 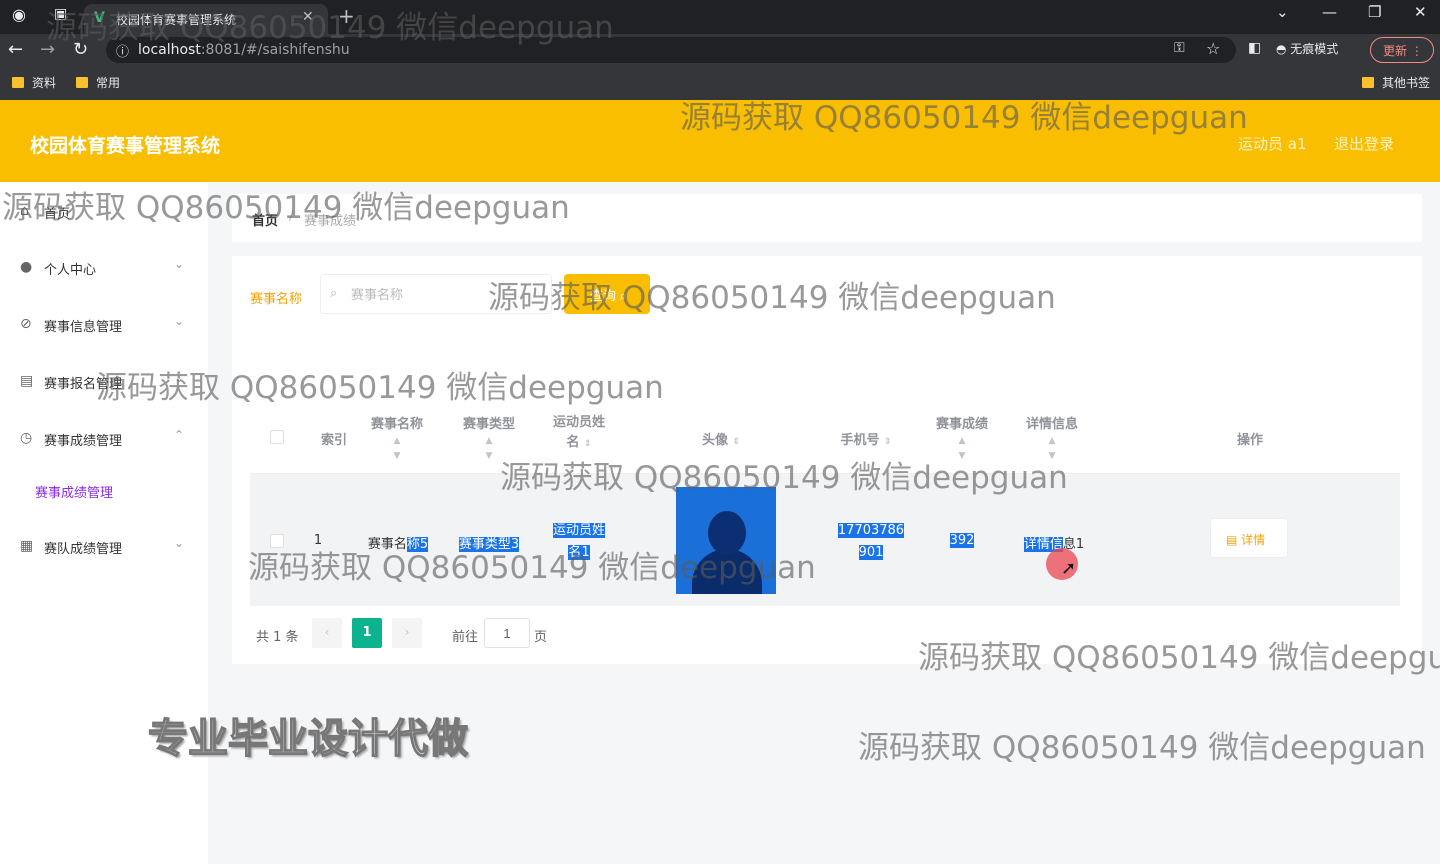 I want to click on sidebar-item-label: 个人中心, so click(x=70, y=270).